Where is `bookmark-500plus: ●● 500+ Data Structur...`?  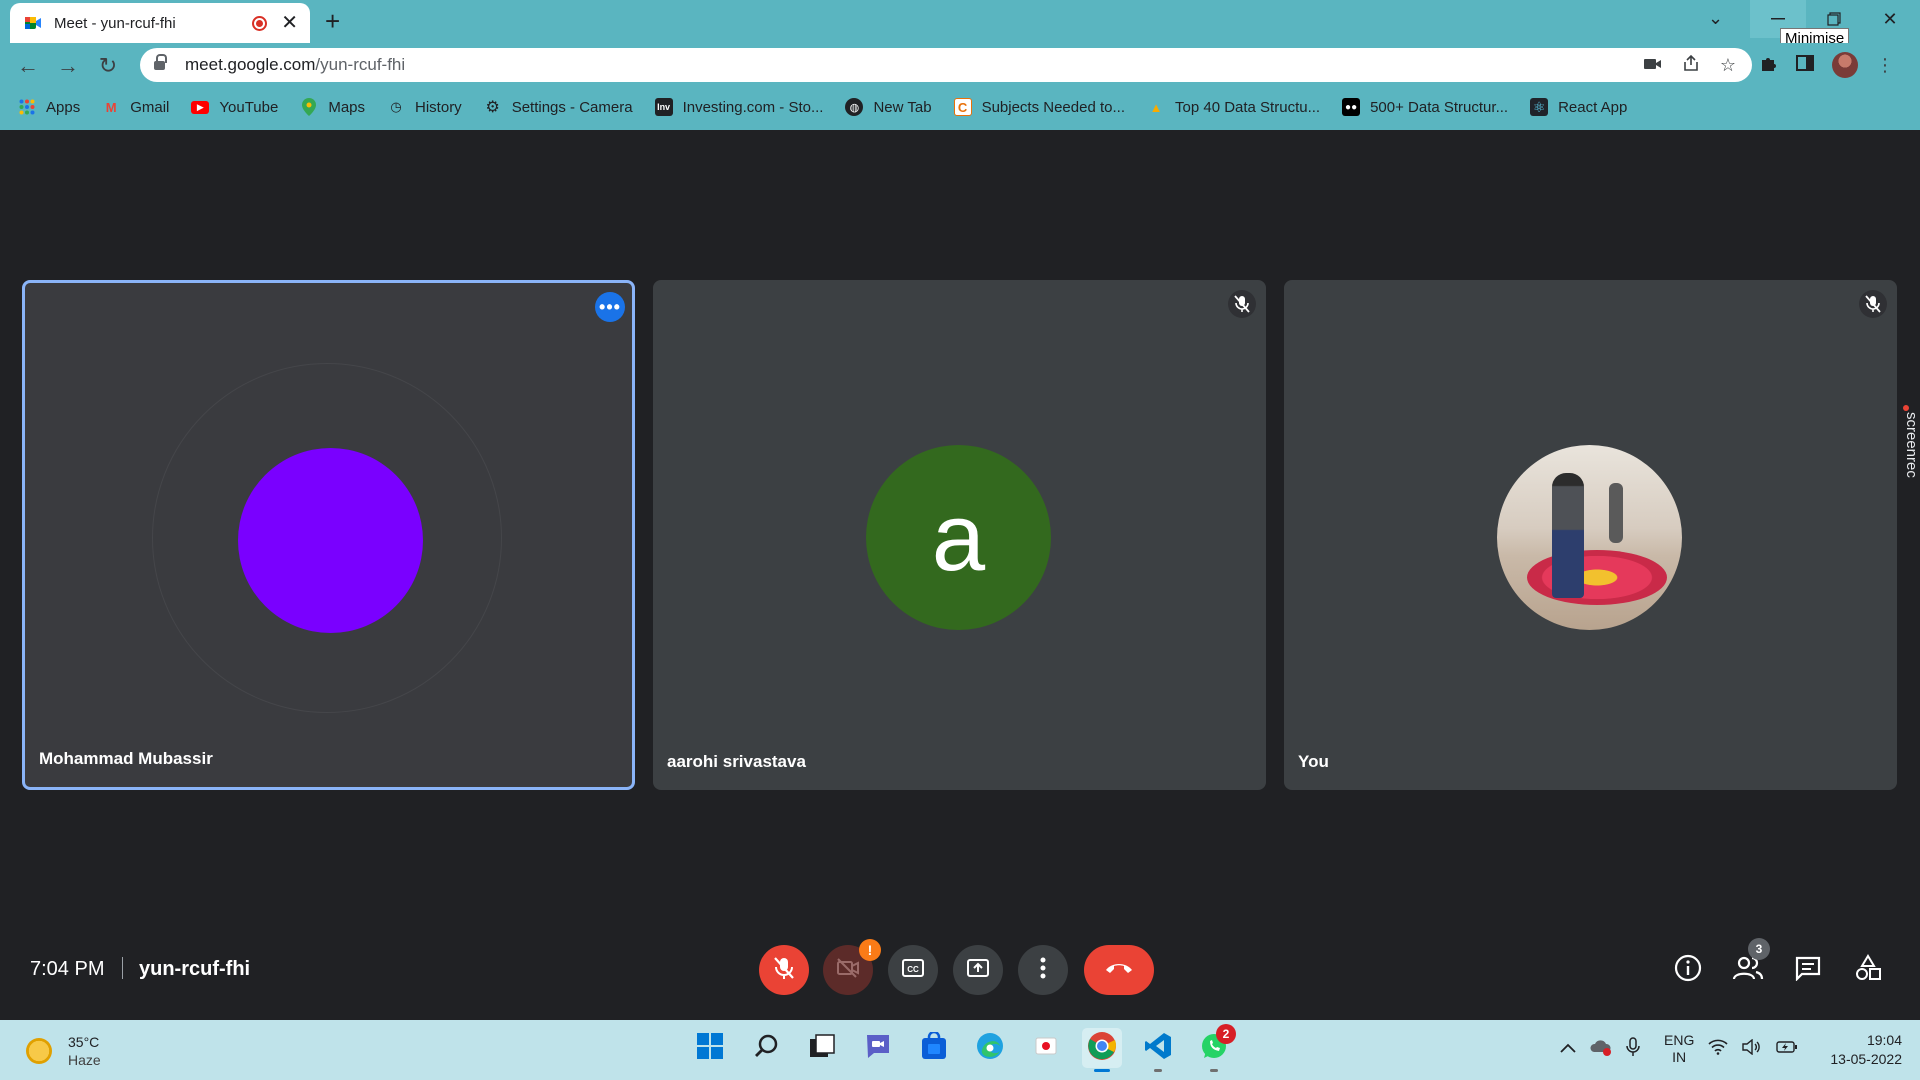 bookmark-500plus: ●● 500+ Data Structur... is located at coordinates (1425, 107).